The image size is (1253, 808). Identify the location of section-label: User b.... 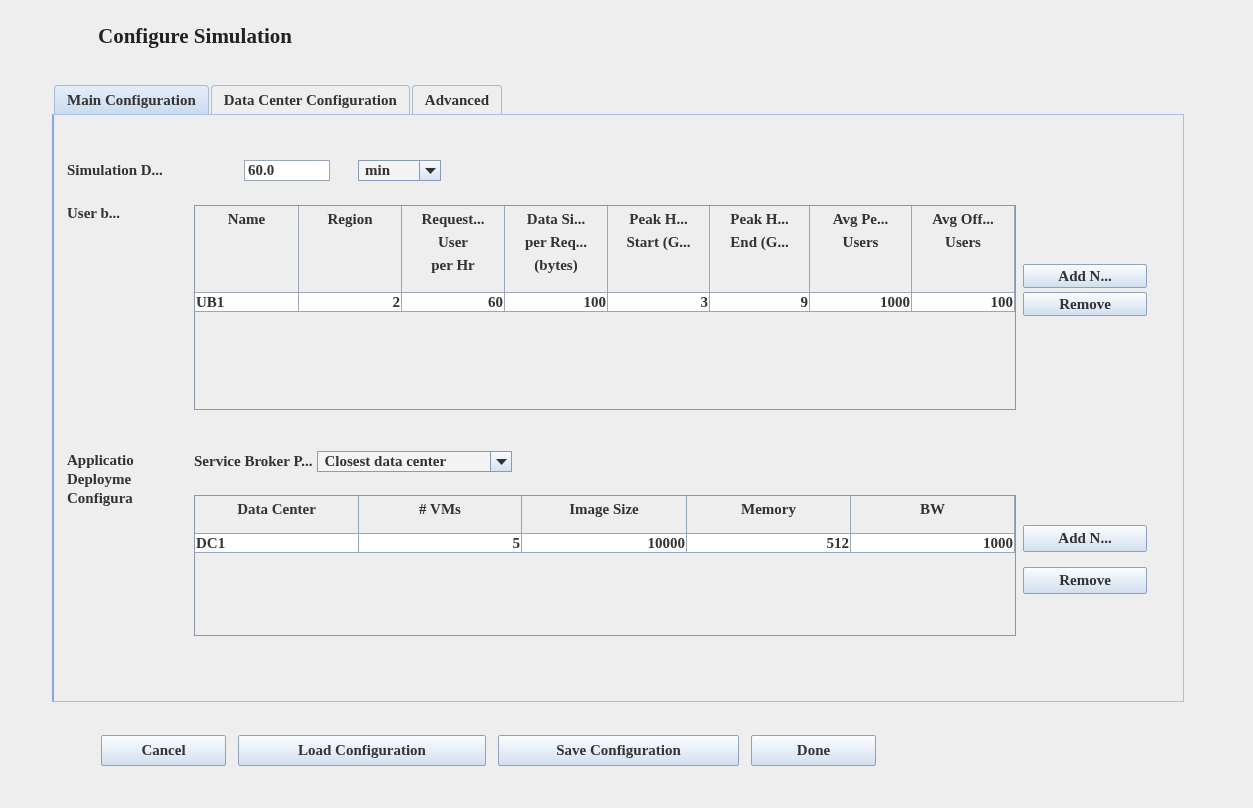
(94, 213).